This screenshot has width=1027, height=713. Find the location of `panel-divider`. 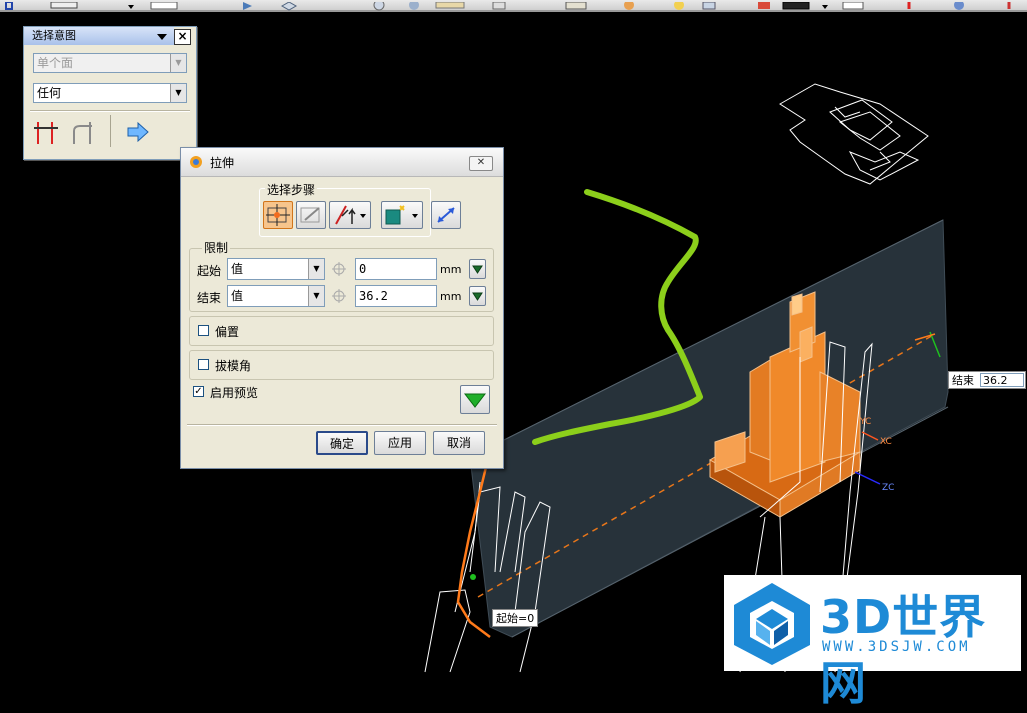

panel-divider is located at coordinates (110, 111).